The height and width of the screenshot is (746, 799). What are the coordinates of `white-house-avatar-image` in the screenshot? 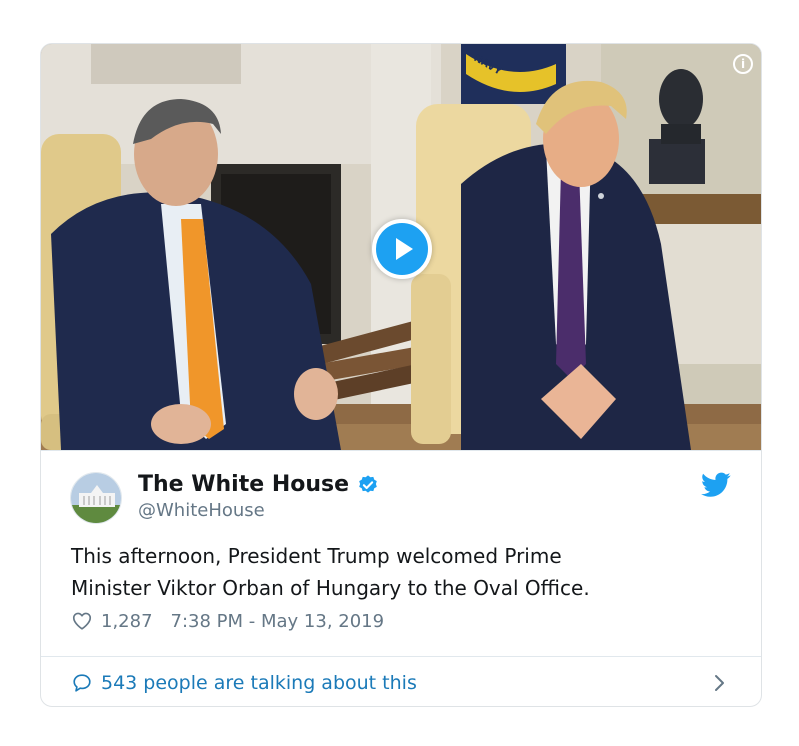 It's located at (96, 498).